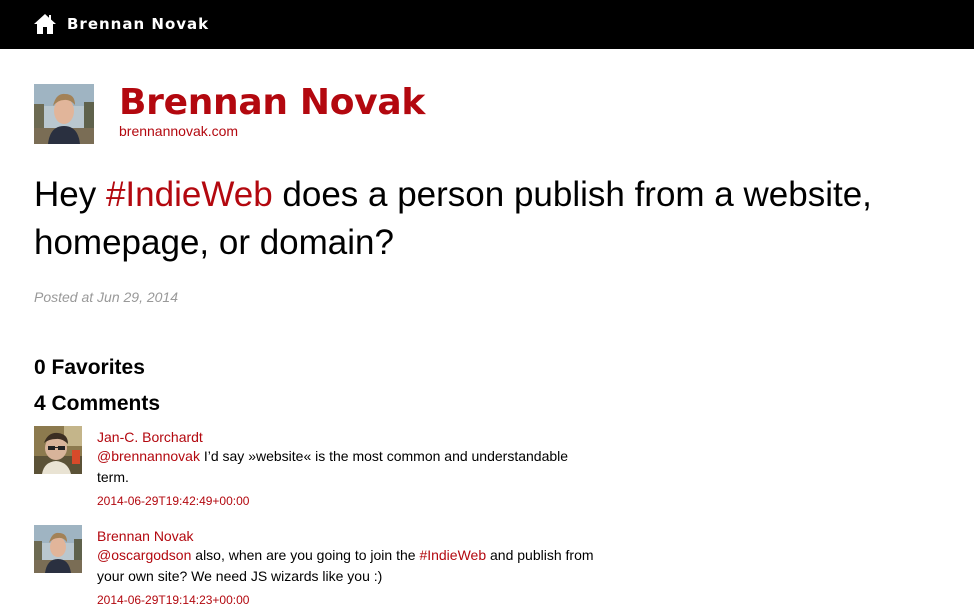 This screenshot has width=974, height=612. What do you see at coordinates (97, 403) in the screenshot?
I see `comments-heading: 4 Comments` at bounding box center [97, 403].